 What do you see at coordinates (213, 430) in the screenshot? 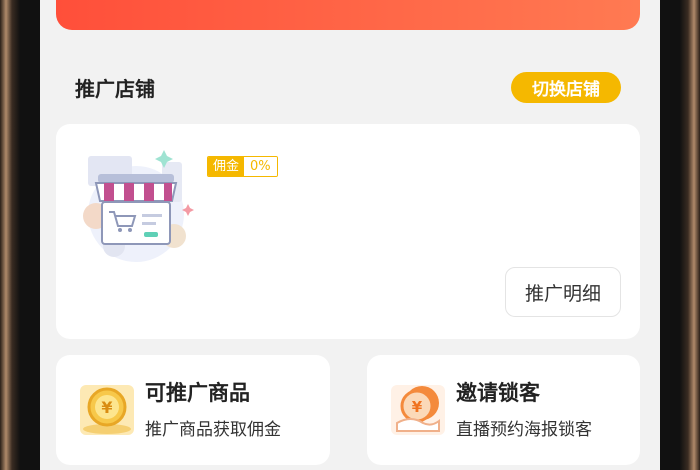
I see `feature-subtitle: 推广商品获取佣金` at bounding box center [213, 430].